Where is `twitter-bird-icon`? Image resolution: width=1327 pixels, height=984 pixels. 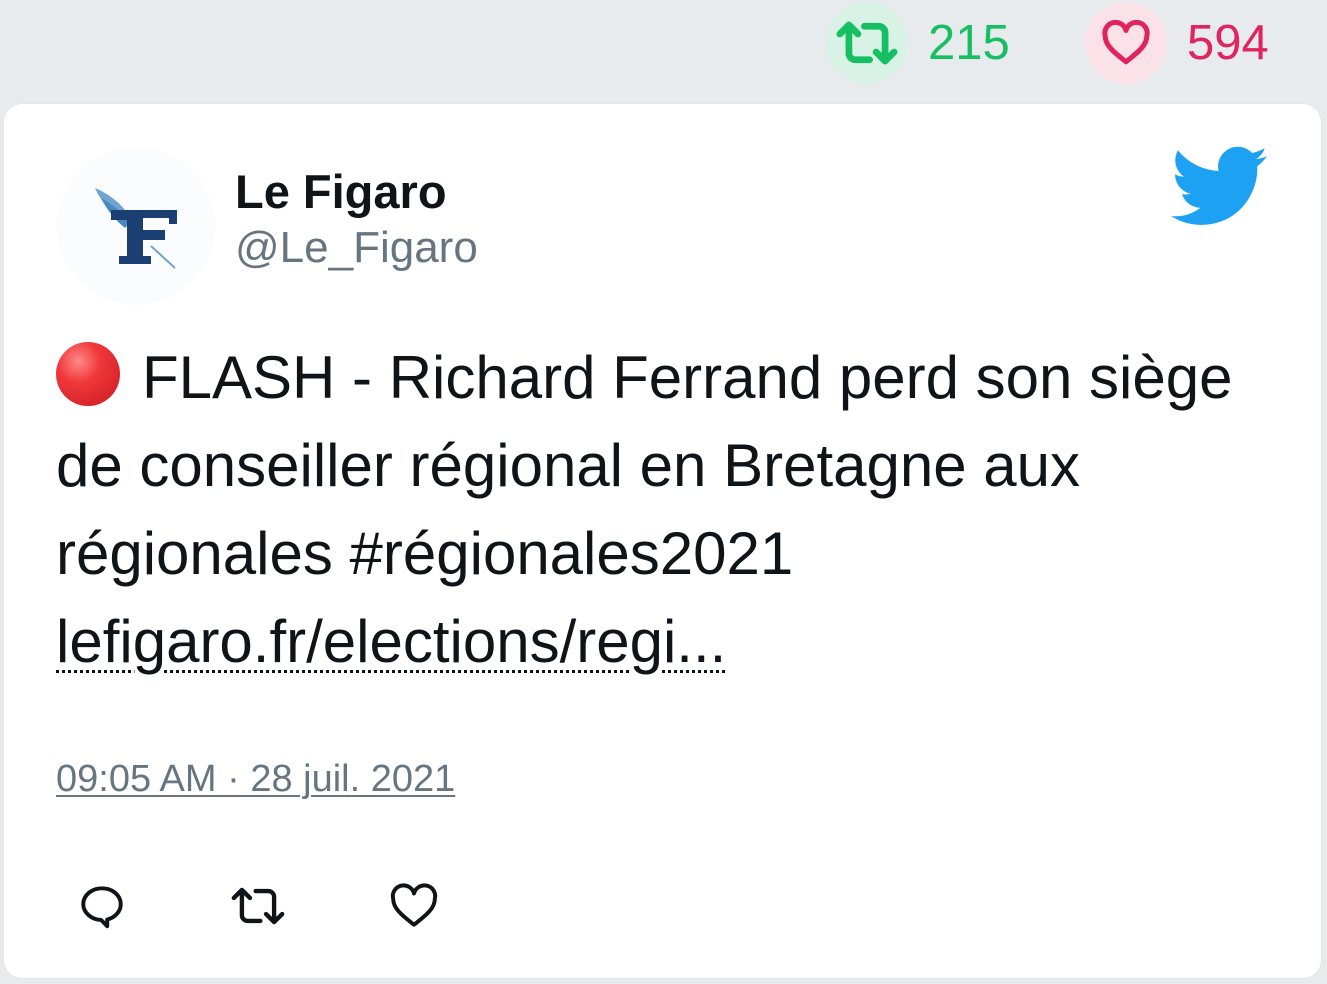
twitter-bird-icon is located at coordinates (1220, 187).